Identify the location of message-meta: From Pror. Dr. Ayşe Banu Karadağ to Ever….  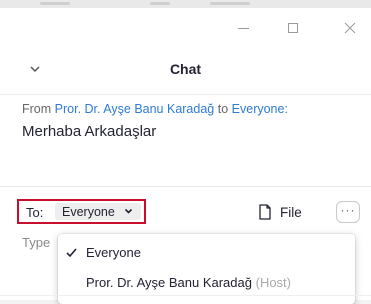
(155, 109).